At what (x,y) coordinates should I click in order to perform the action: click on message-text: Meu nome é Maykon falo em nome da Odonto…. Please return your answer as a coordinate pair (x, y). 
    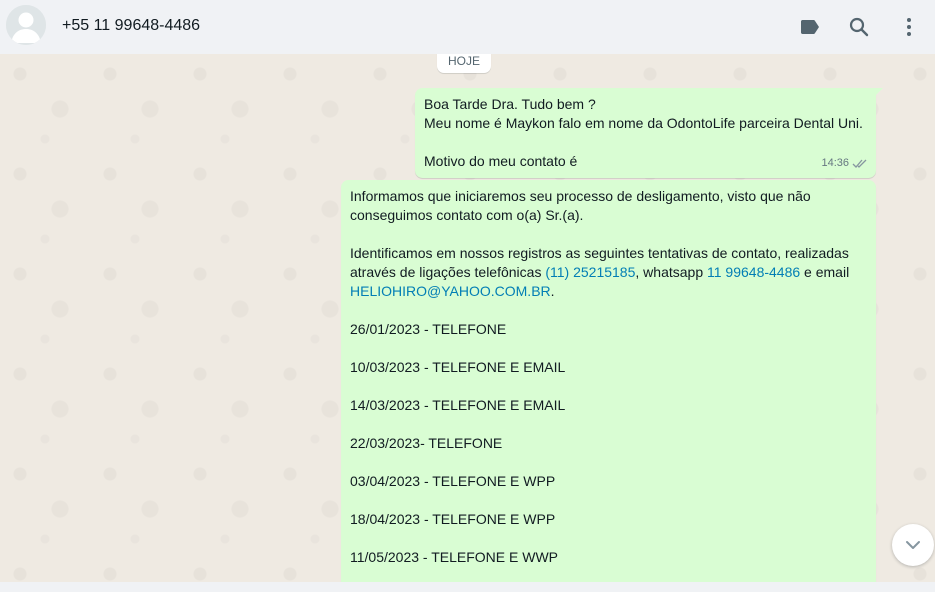
    Looking at the image, I should click on (643, 123).